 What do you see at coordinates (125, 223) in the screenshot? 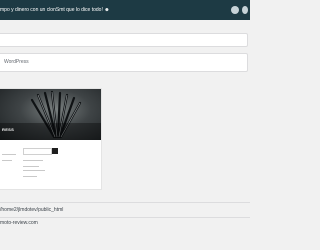
I see `installation-domain-row: moto-review.com` at bounding box center [125, 223].